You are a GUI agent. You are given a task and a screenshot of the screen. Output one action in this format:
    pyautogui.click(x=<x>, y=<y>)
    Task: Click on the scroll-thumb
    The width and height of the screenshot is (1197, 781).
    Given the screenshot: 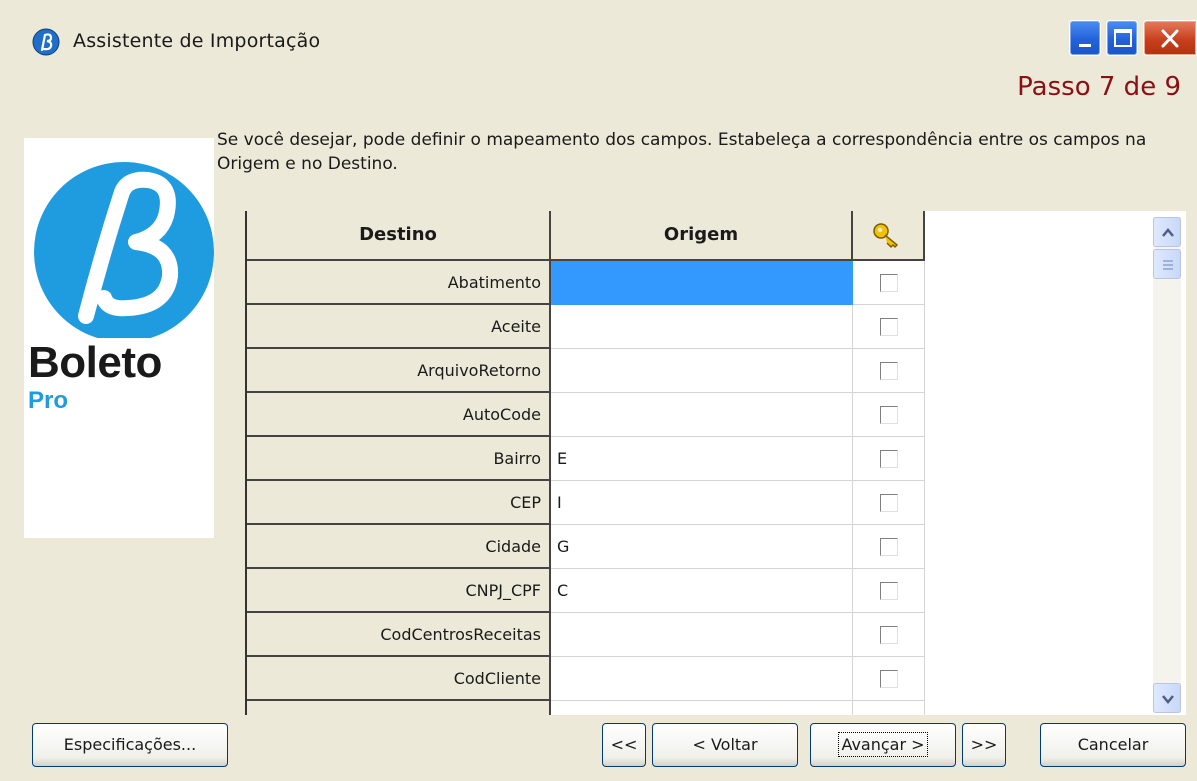 What is the action you would take?
    pyautogui.click(x=1167, y=264)
    